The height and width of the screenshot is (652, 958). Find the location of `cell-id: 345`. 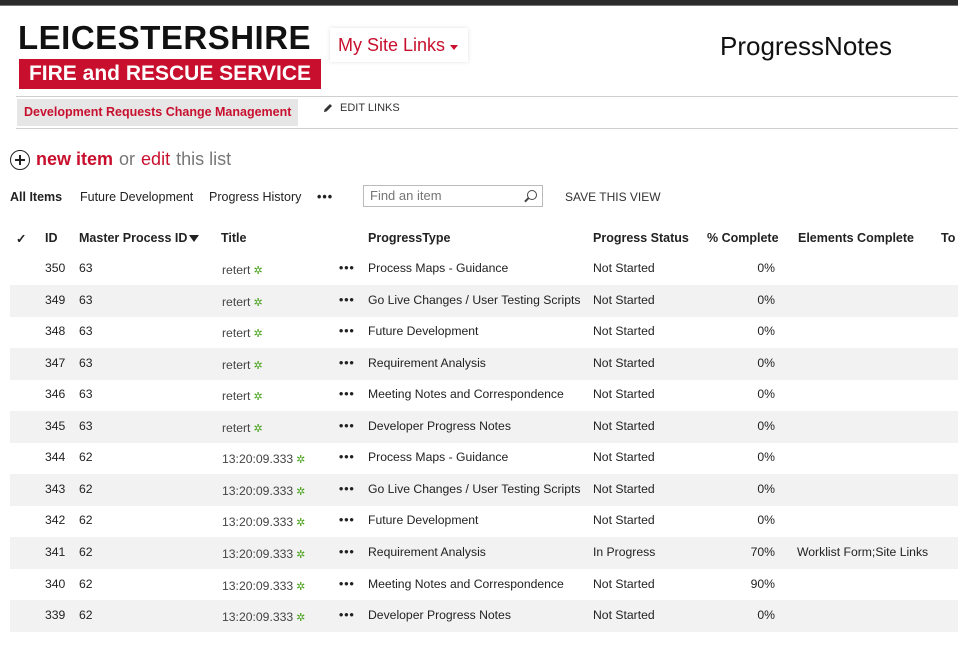

cell-id: 345 is located at coordinates (55, 426).